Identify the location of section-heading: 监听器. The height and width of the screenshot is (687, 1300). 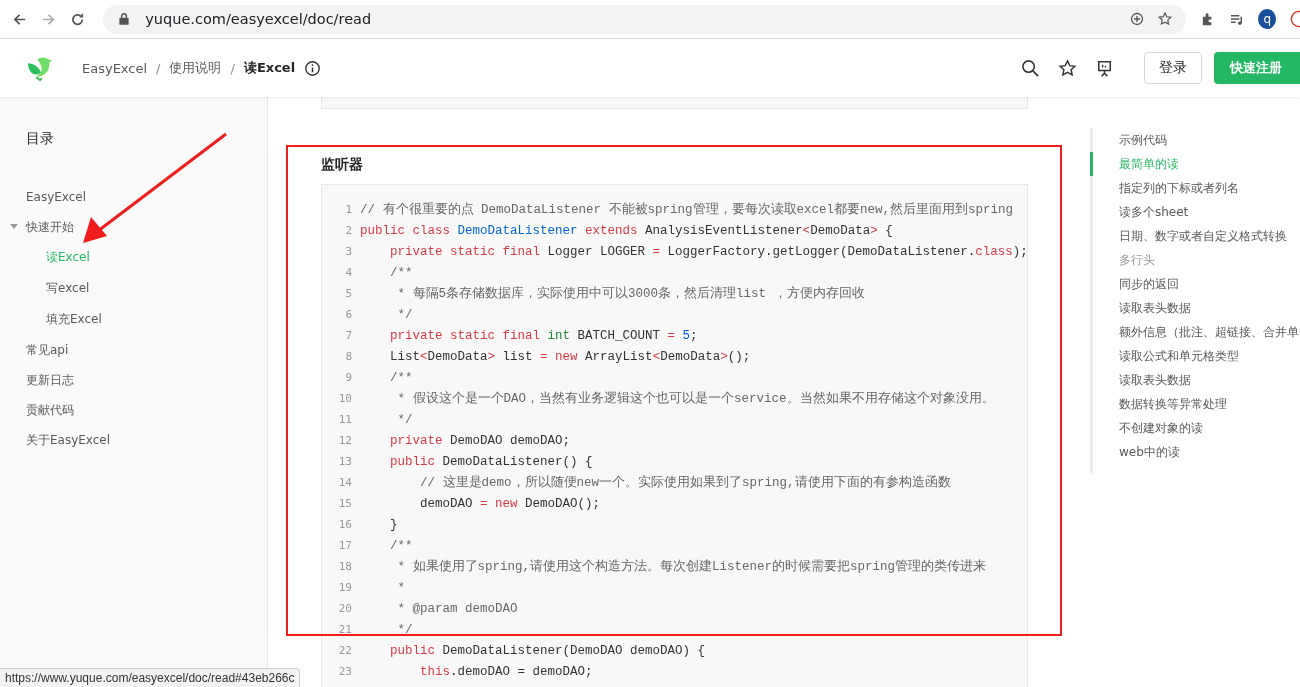
(342, 164).